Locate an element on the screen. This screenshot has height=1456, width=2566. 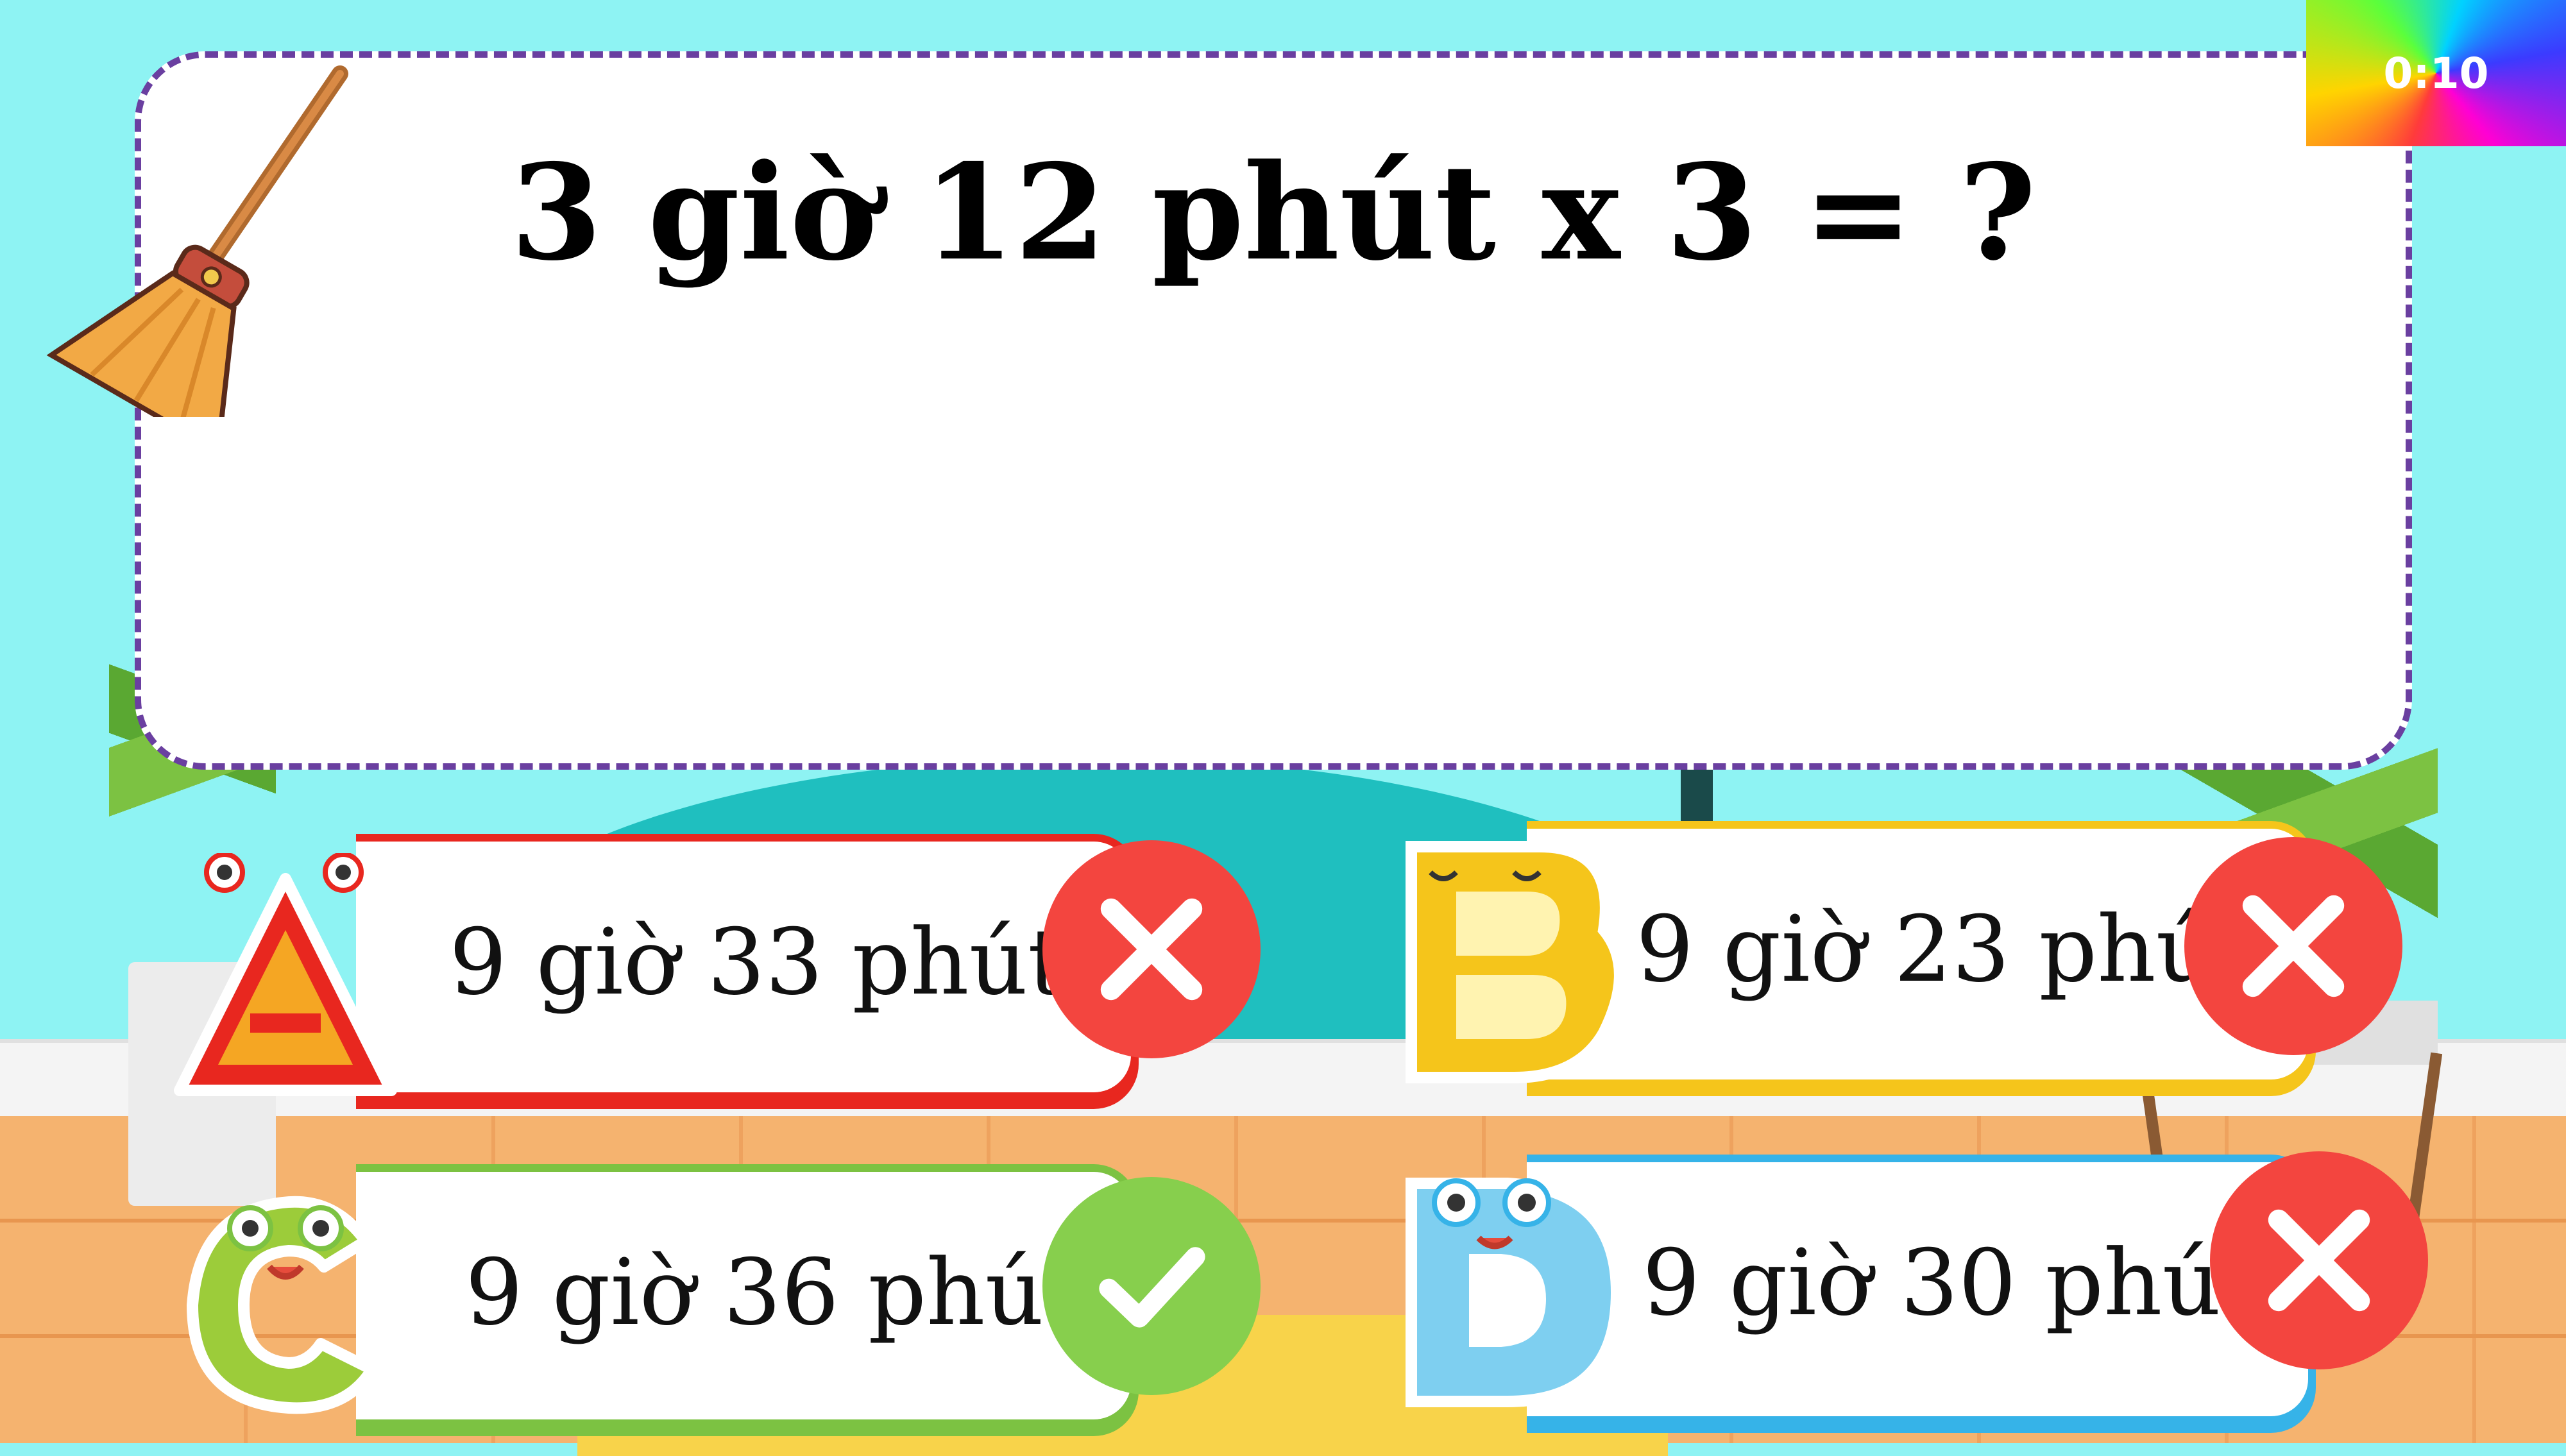
answer-d-card: 9 giờ 30 phút is located at coordinates (1921, 1290).